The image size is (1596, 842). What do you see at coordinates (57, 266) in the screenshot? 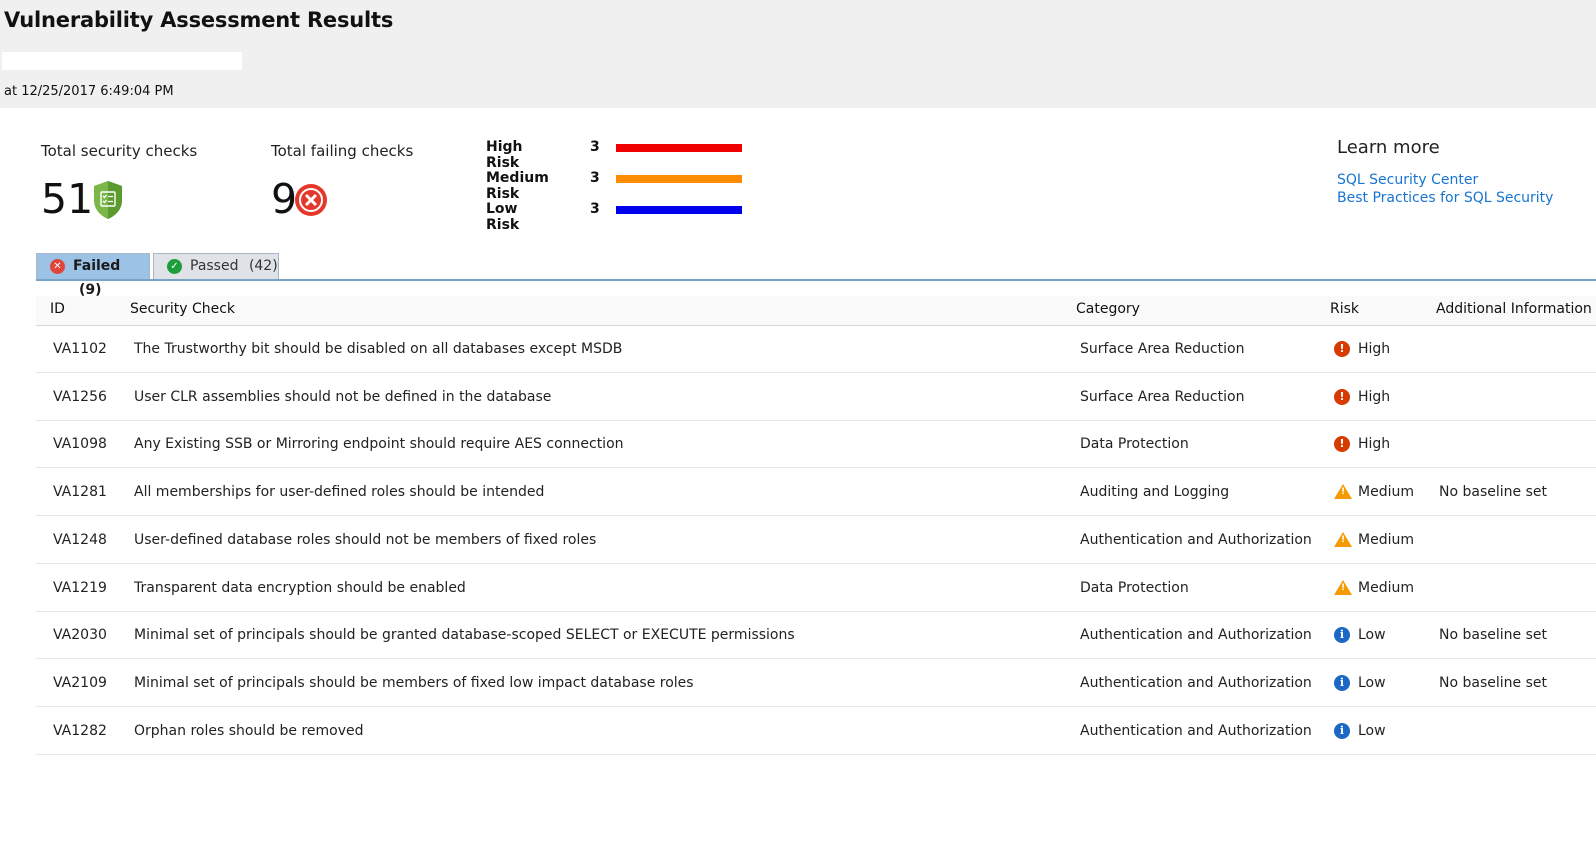
I see `x-circle-icon: ✕` at bounding box center [57, 266].